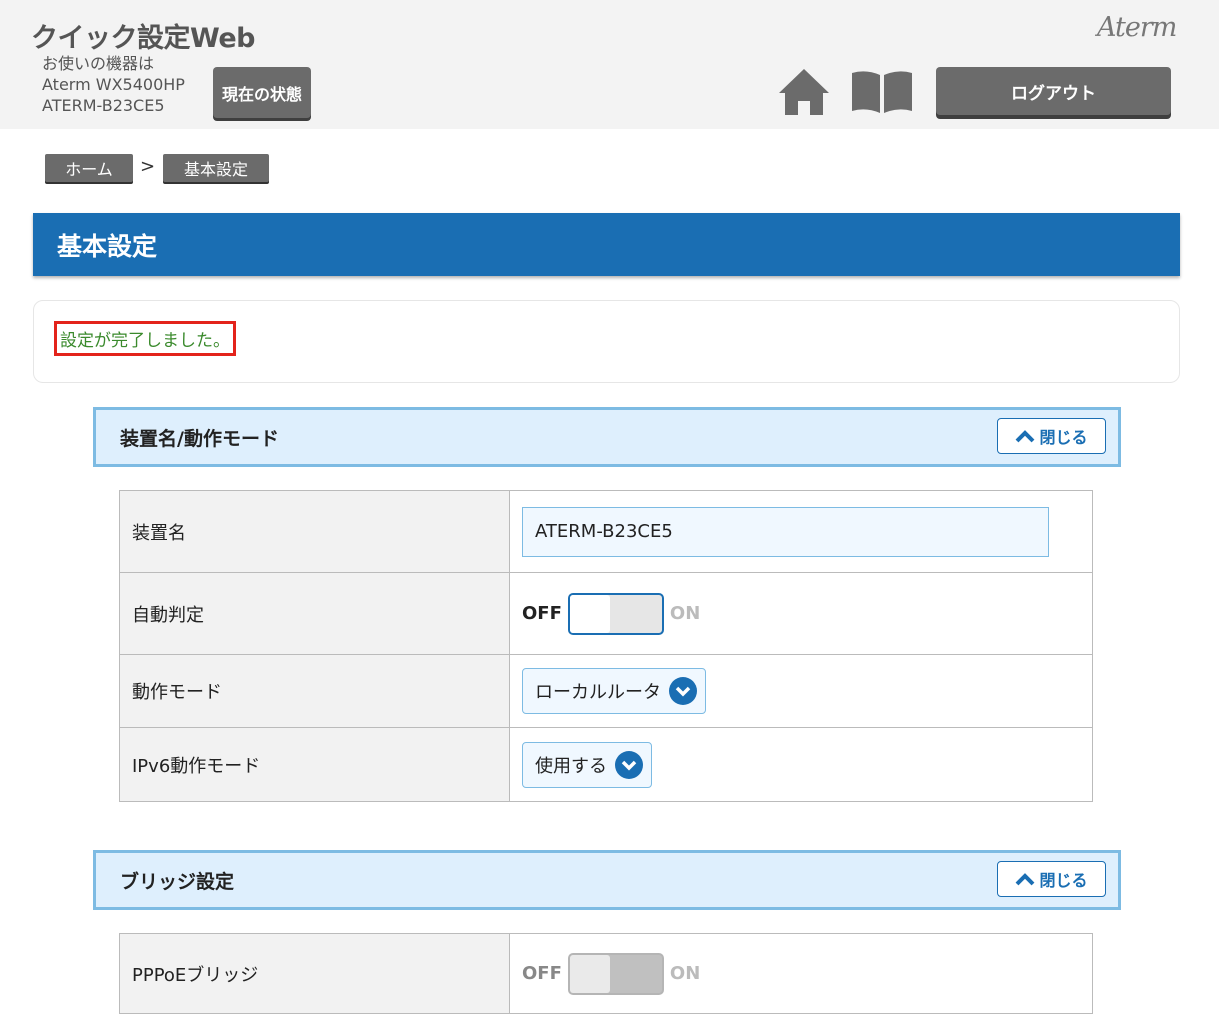 The image size is (1219, 1014). What do you see at coordinates (199, 439) in the screenshot?
I see `section-title: 装置名/動作モード` at bounding box center [199, 439].